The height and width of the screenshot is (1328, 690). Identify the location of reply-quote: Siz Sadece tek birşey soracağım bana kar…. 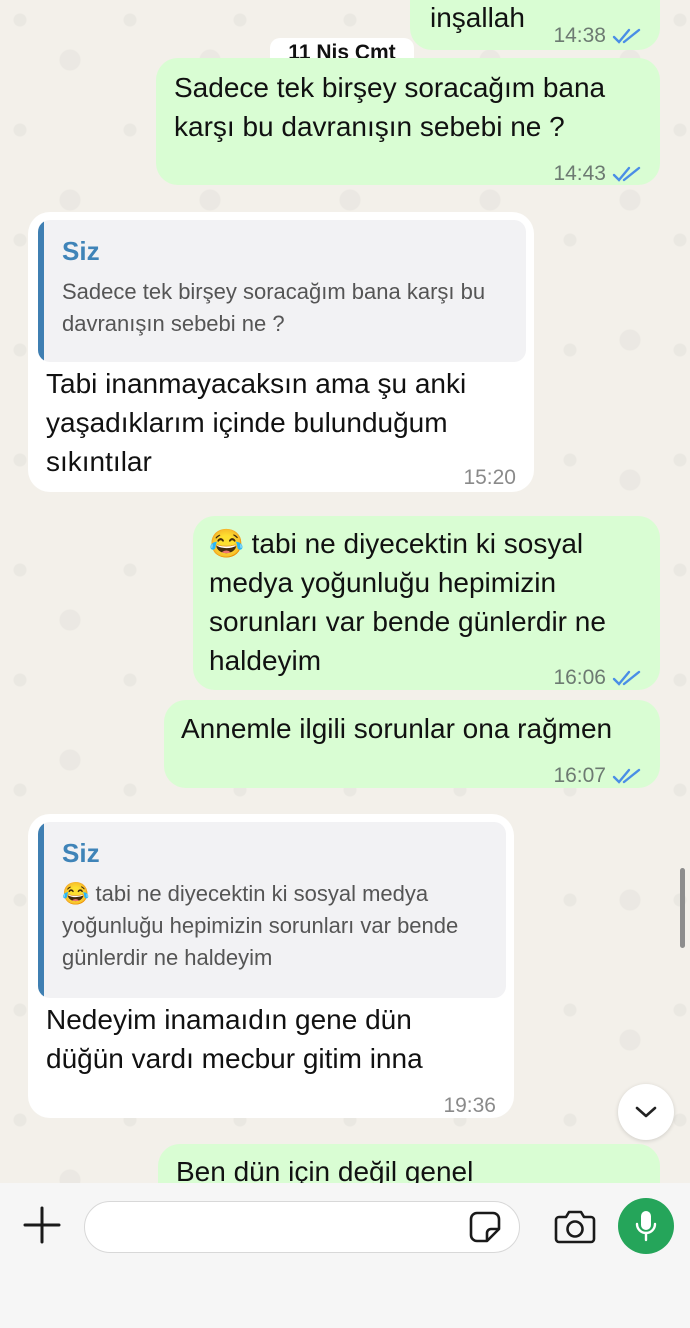
(282, 291).